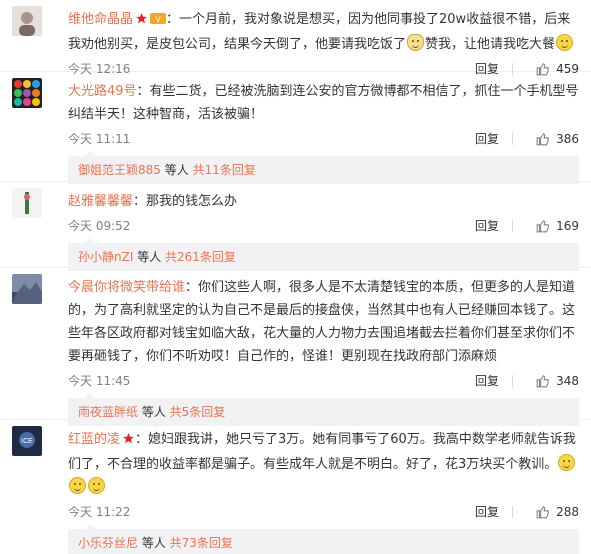  I want to click on svg-text: ICE, so click(27, 441).